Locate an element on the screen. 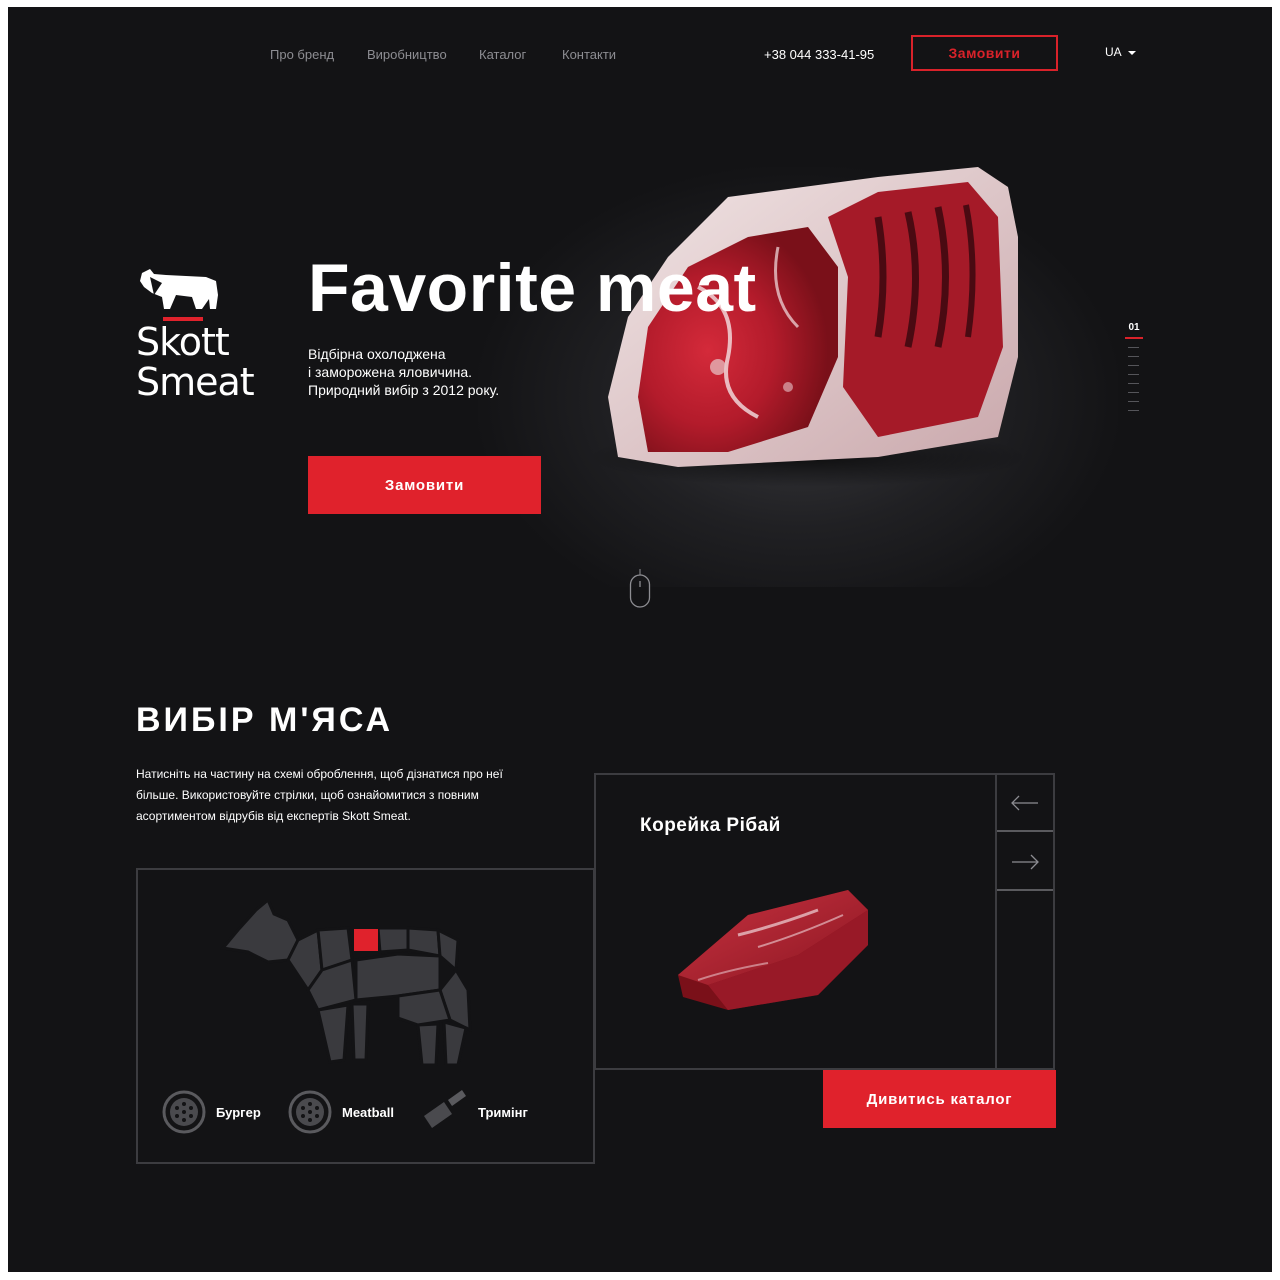  nav-link-production: Виробництво is located at coordinates (407, 54).